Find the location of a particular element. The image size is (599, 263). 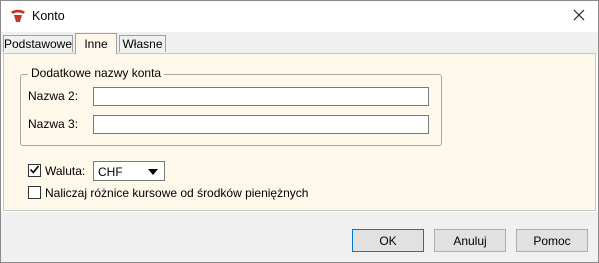

tab-wlasne: Własne is located at coordinates (142, 43).